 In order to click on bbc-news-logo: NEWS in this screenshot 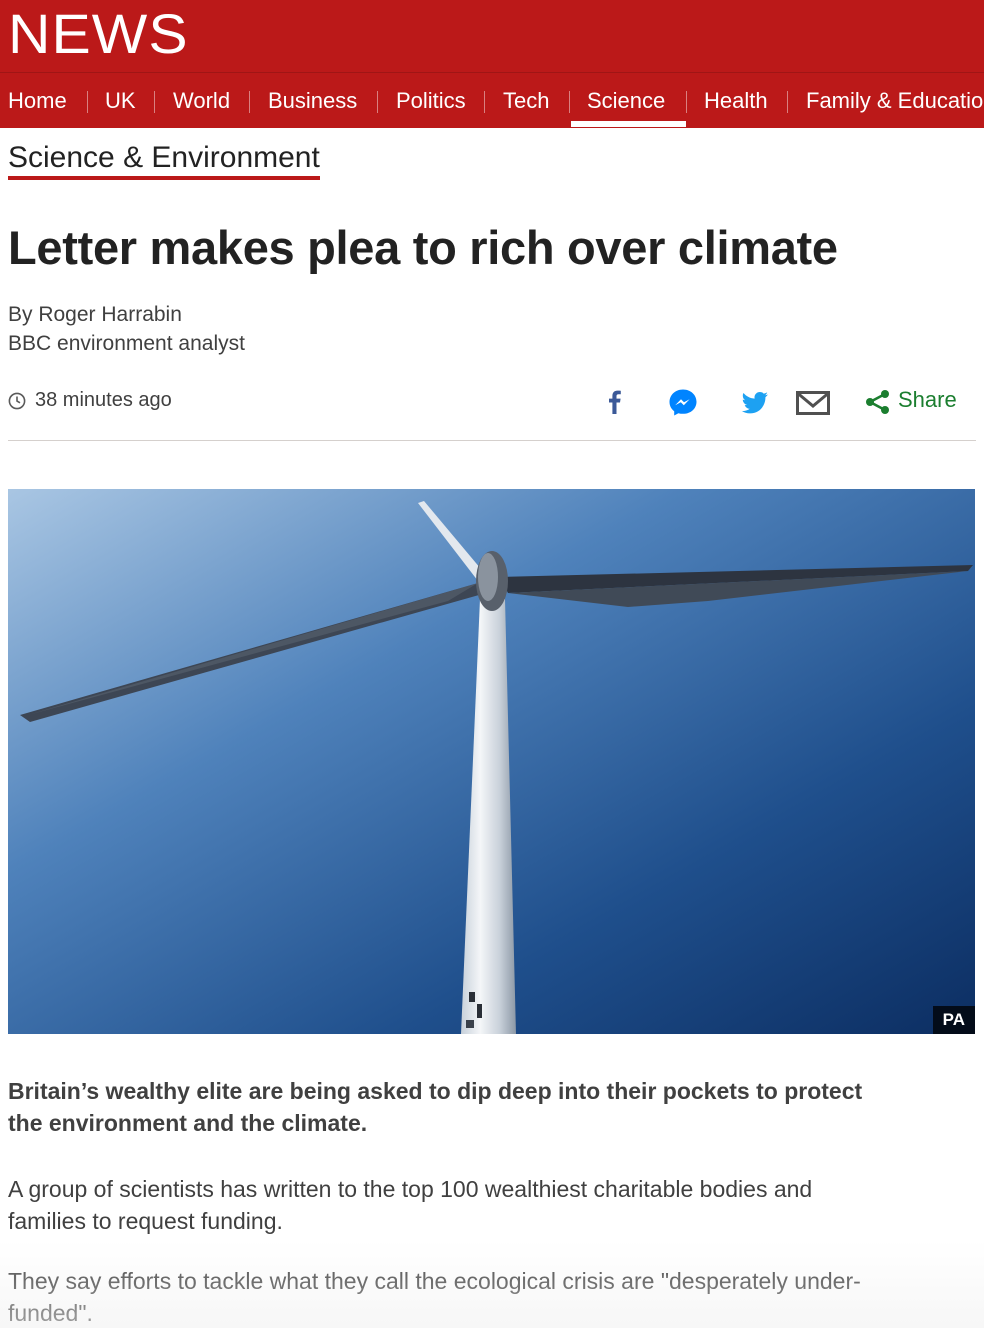, I will do `click(98, 34)`.